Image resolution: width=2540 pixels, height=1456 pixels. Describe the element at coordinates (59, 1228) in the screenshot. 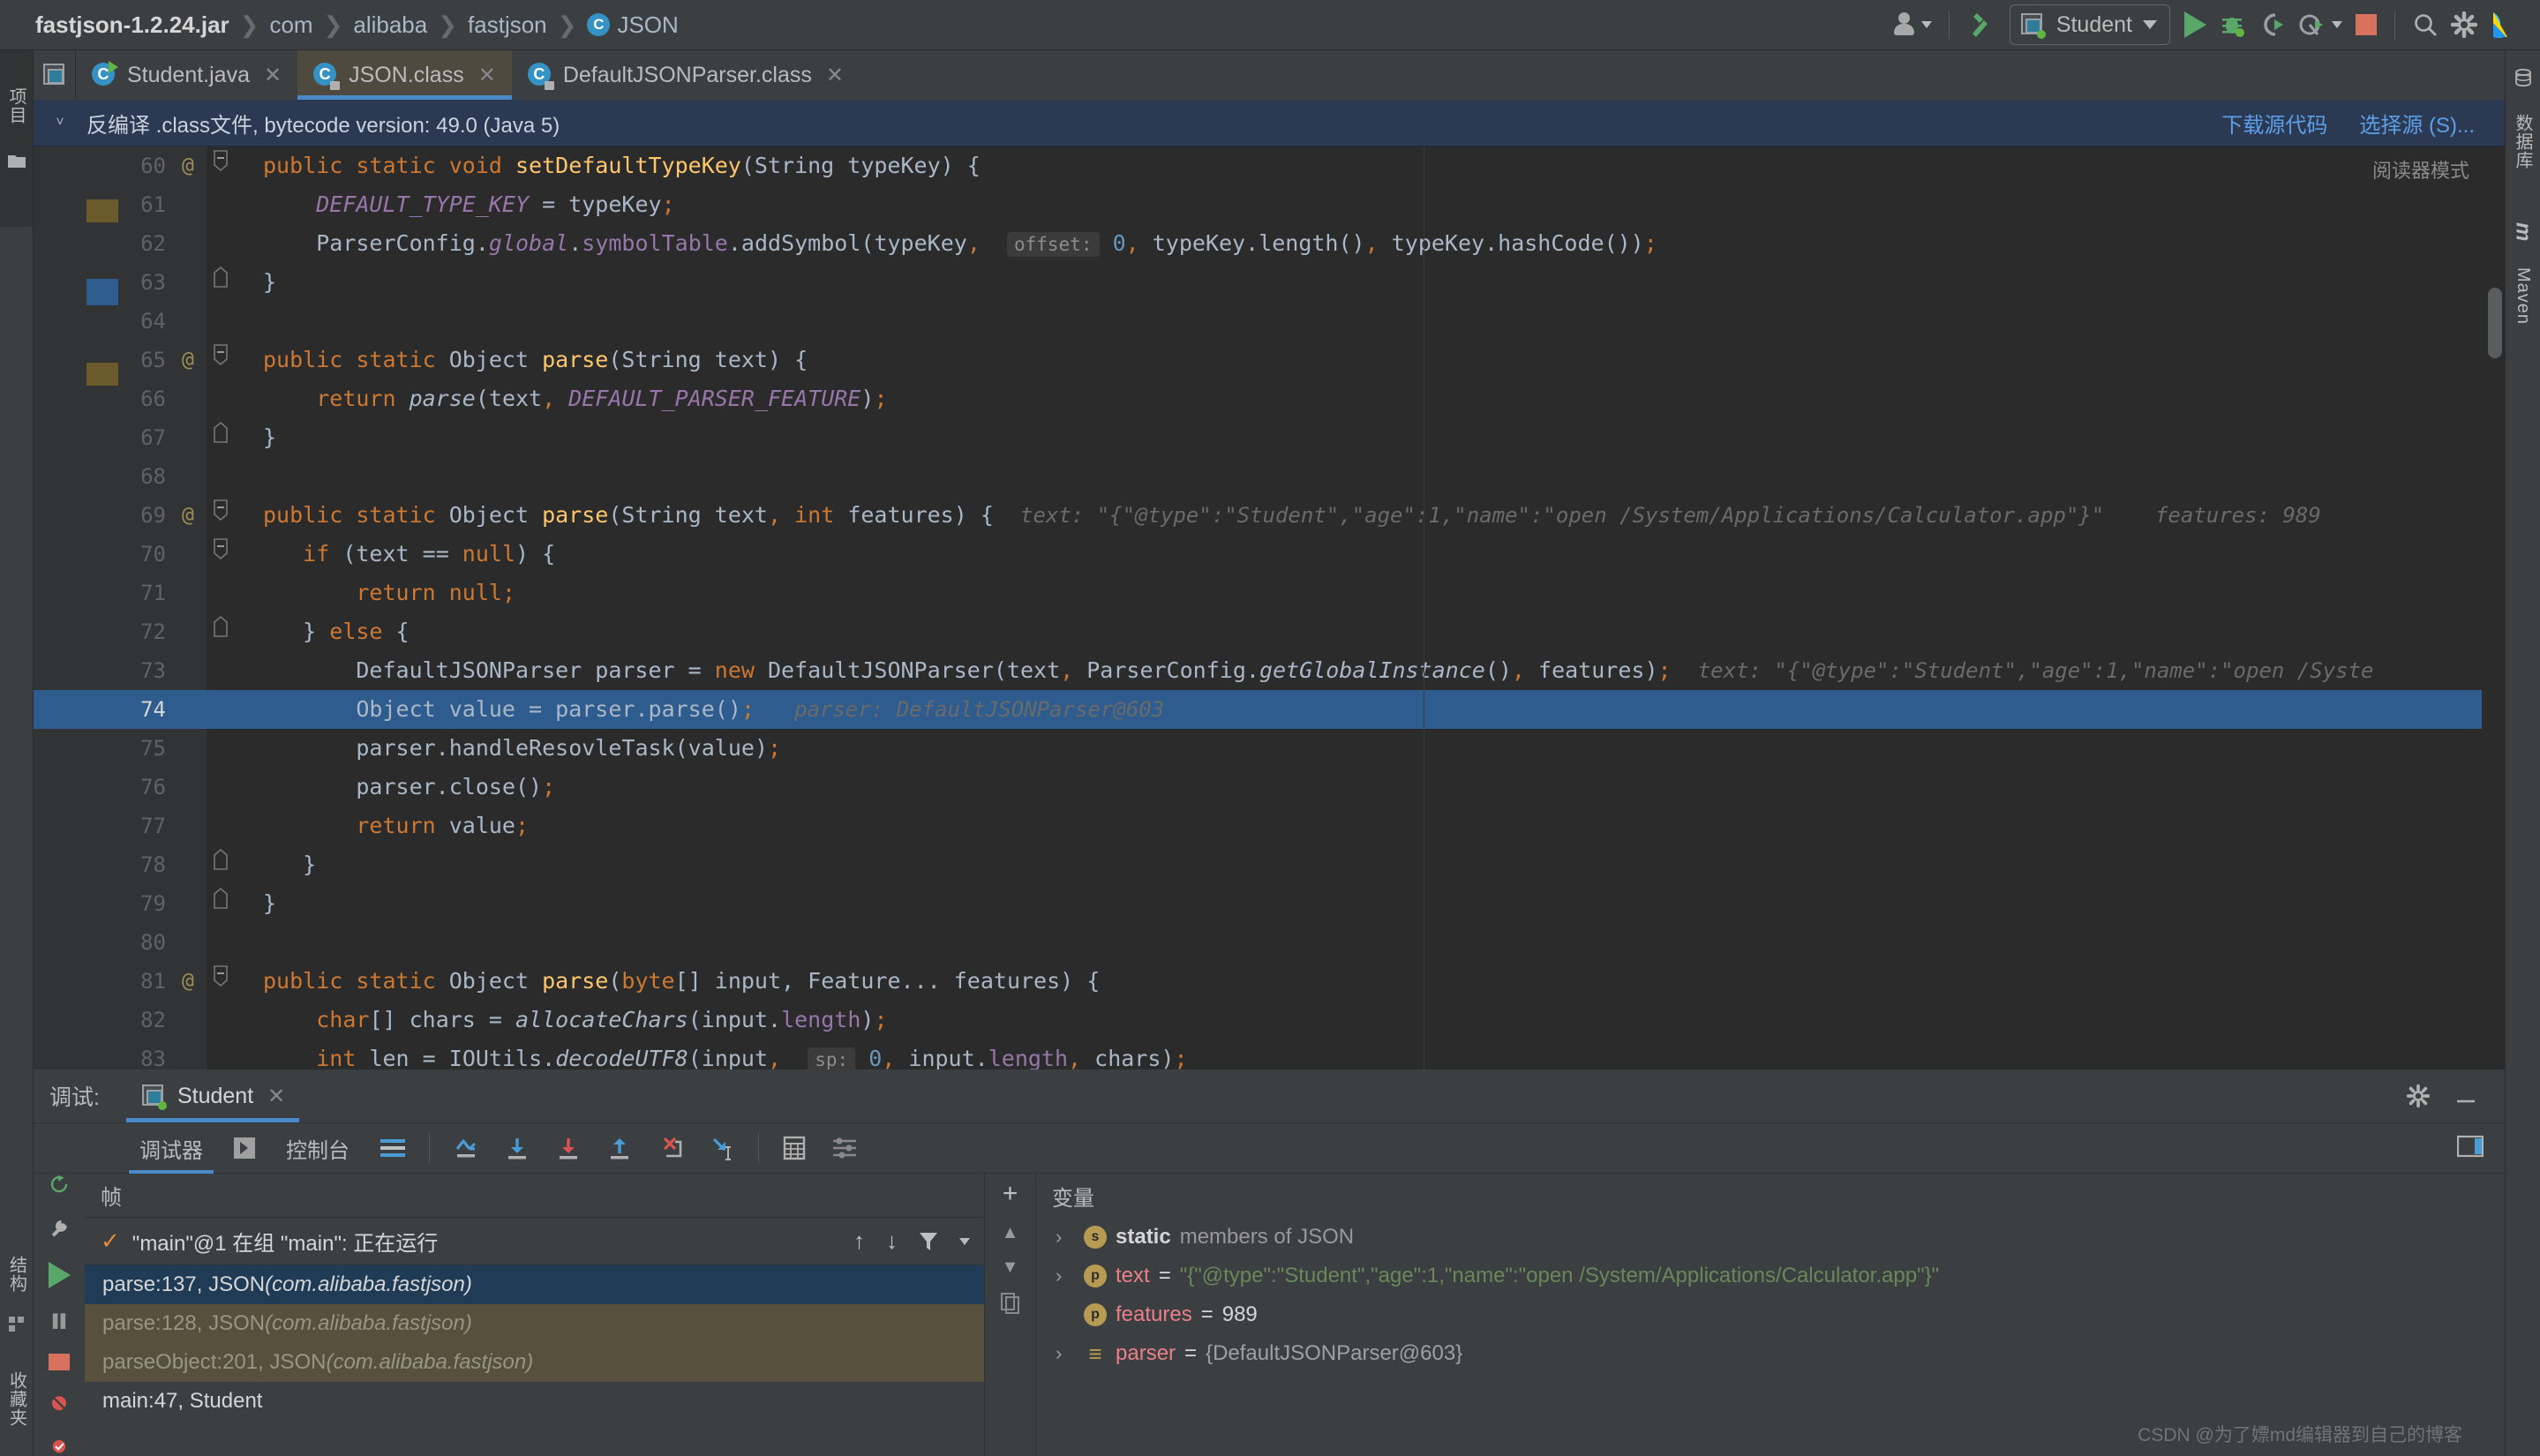

I see `wrench-icon` at that location.